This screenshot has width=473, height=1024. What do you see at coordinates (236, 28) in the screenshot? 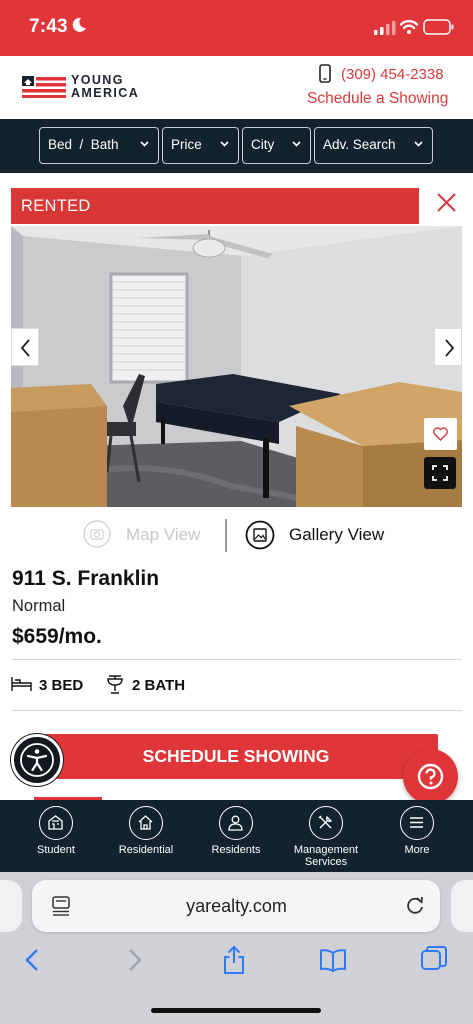
I see `status-bar: 7:43` at bounding box center [236, 28].